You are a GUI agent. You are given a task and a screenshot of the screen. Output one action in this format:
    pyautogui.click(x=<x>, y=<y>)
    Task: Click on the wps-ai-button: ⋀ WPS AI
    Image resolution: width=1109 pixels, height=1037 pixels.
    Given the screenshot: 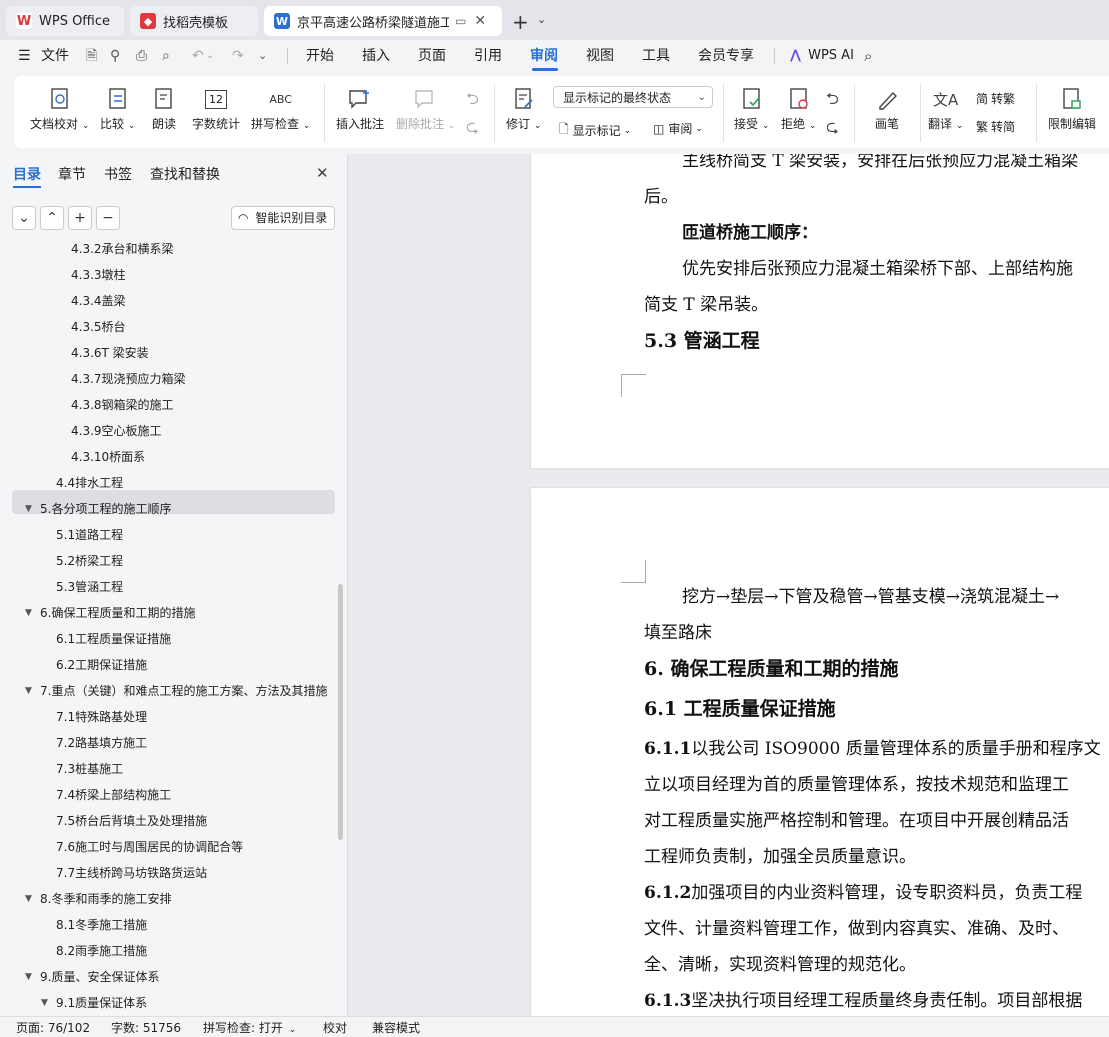 What is the action you would take?
    pyautogui.click(x=822, y=56)
    